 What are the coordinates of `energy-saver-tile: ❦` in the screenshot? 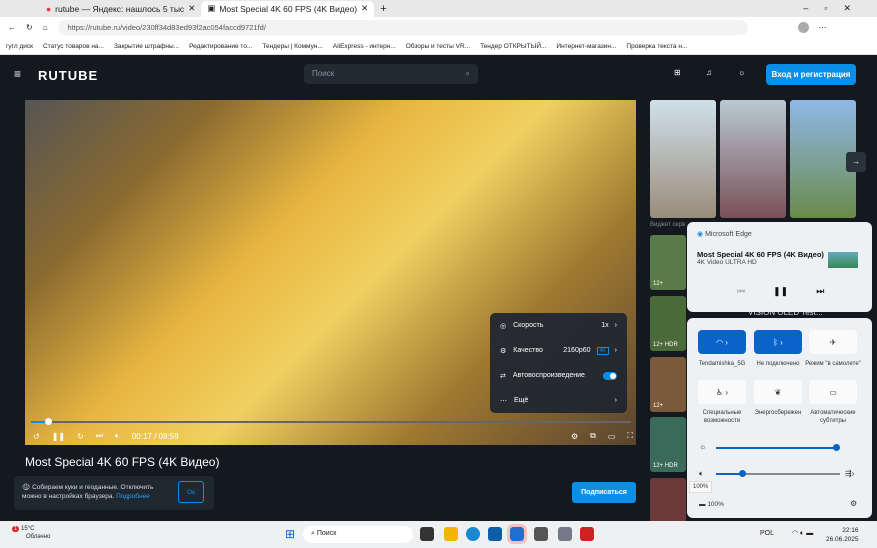 It's located at (778, 392).